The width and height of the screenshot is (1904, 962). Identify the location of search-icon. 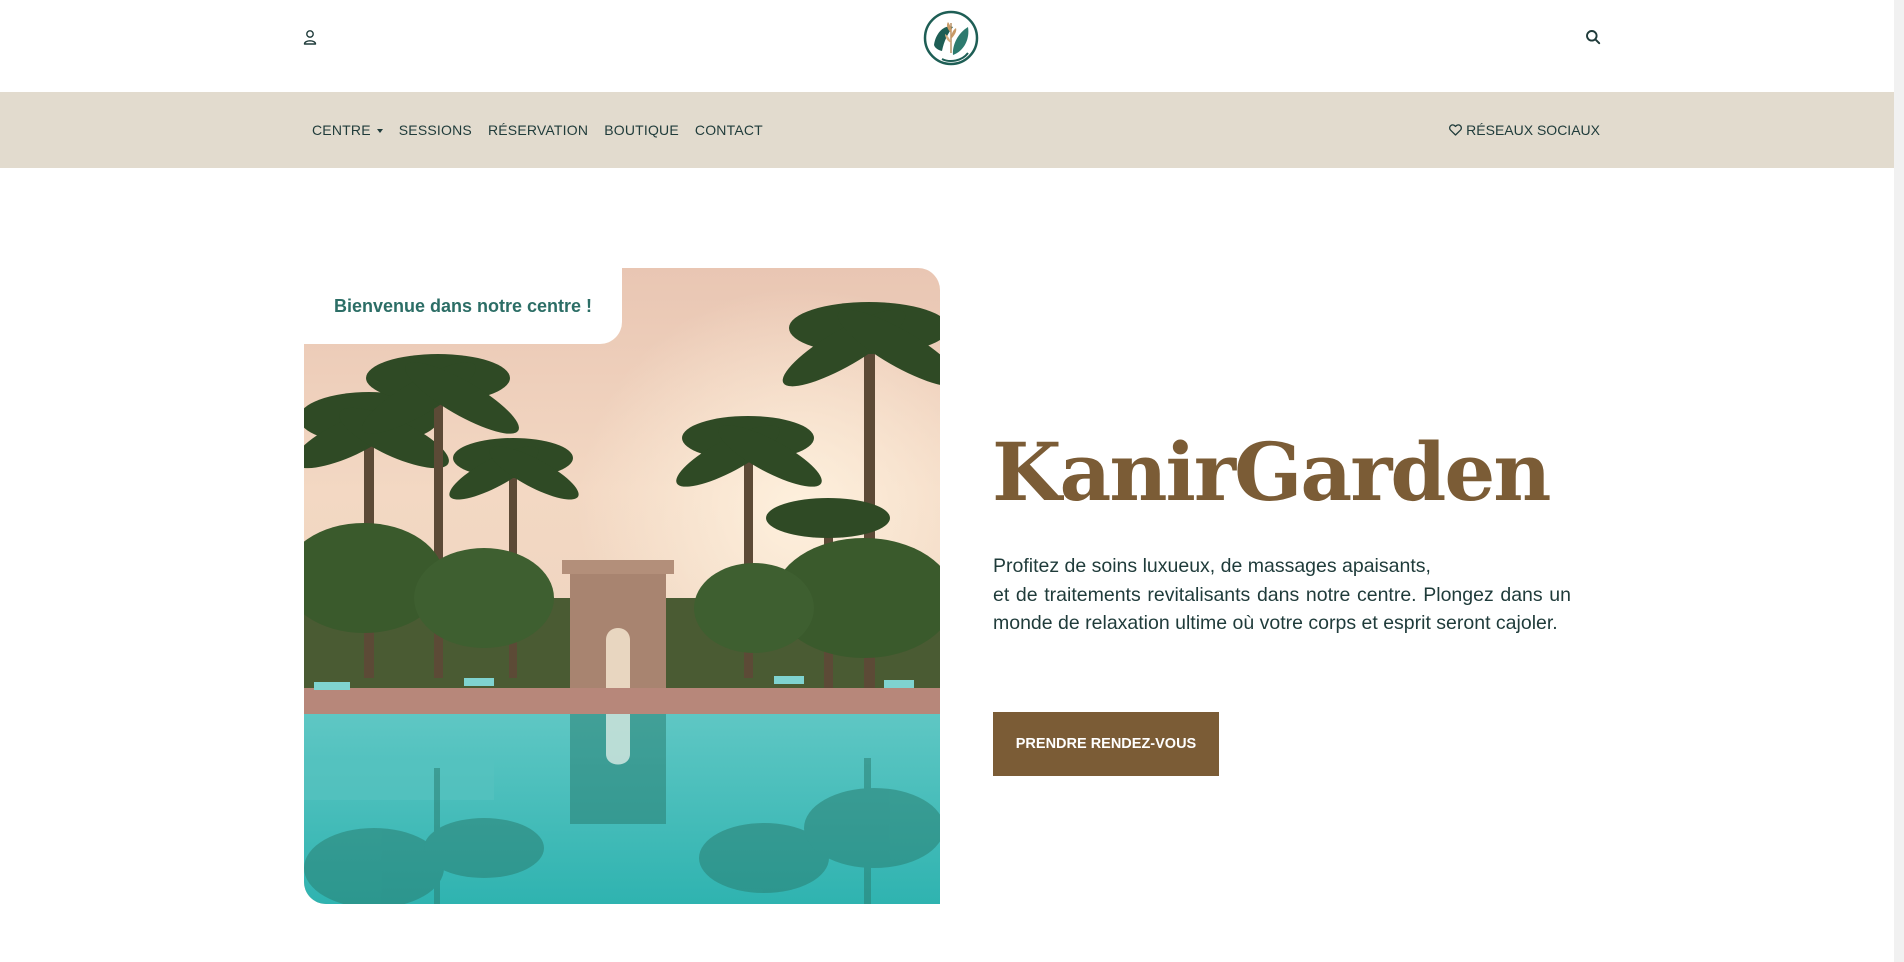
(1593, 37).